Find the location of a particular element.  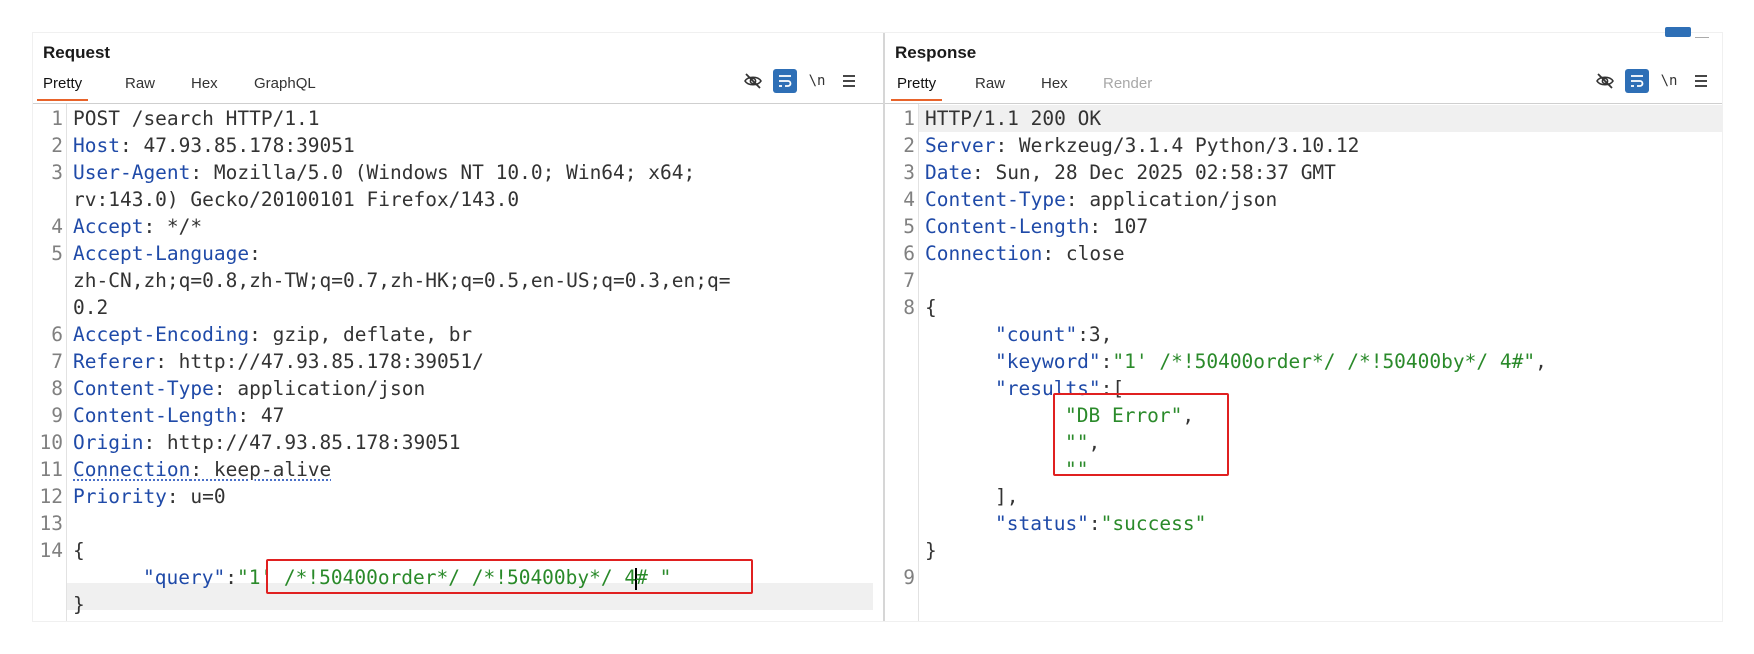

request-tab-raw: Raw is located at coordinates (140, 83).